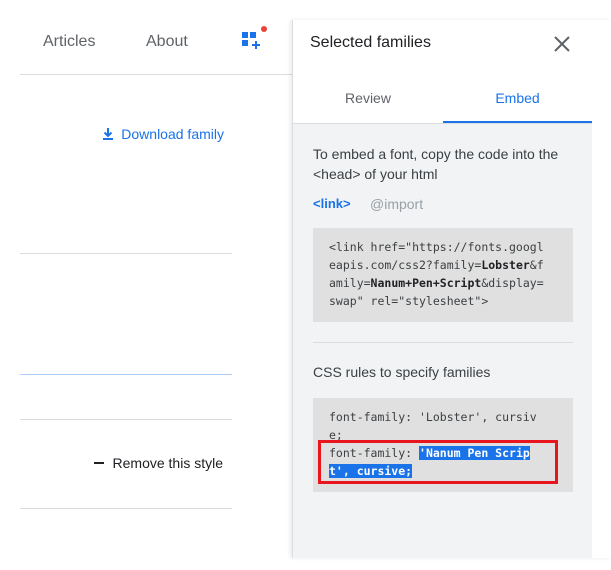  I want to click on download-icon, so click(108, 134).